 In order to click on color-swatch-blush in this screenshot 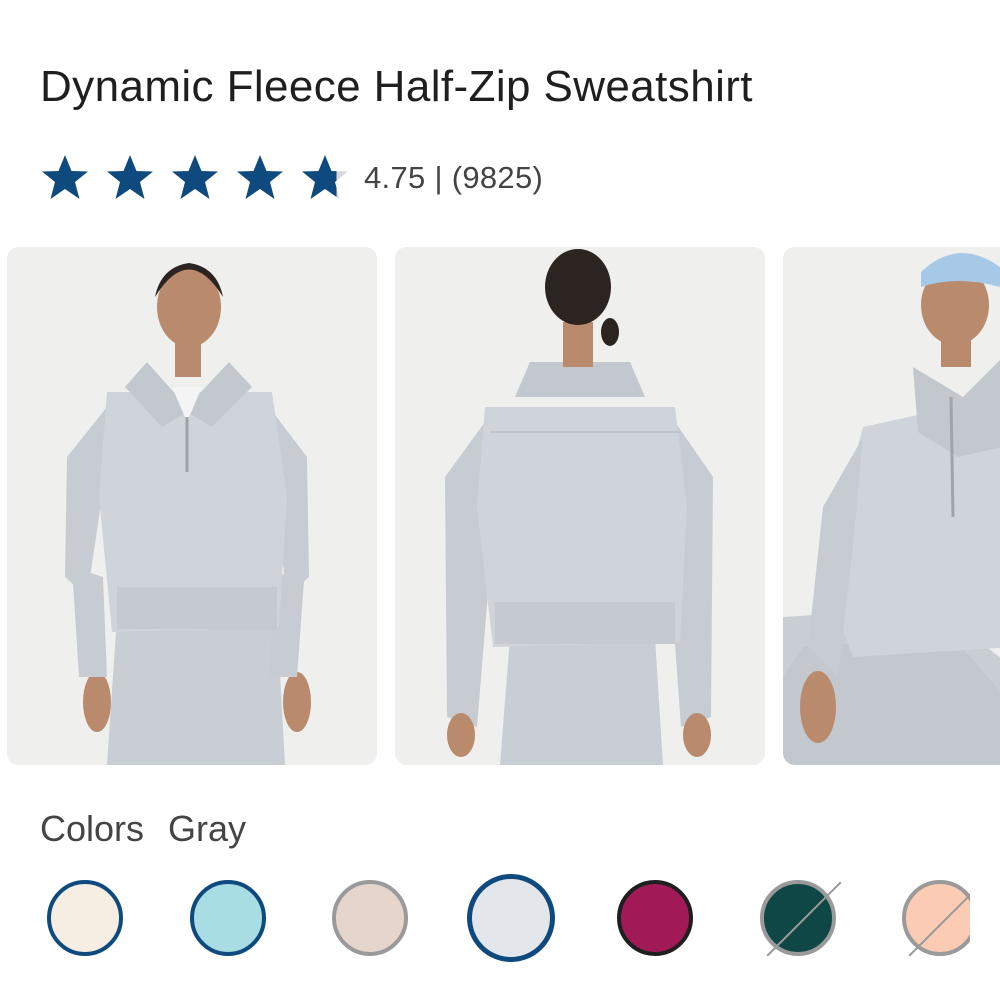, I will do `click(370, 918)`.